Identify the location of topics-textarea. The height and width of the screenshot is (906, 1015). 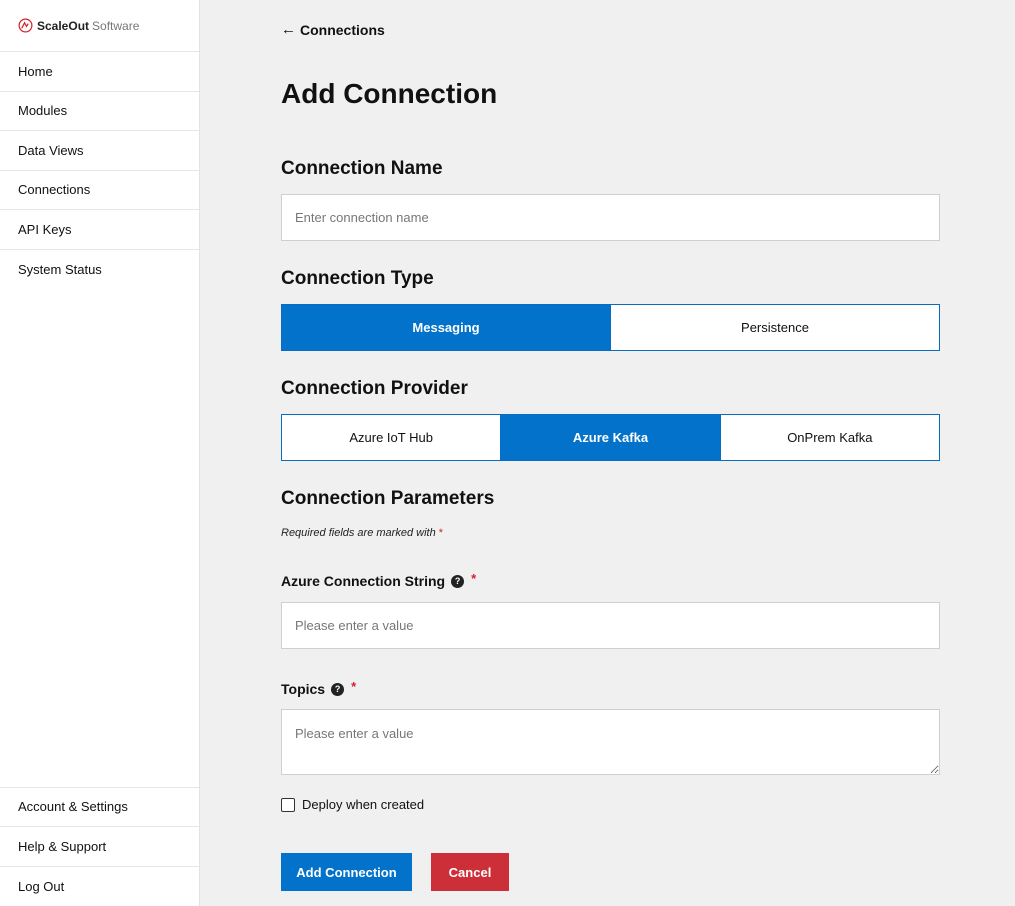
(610, 742).